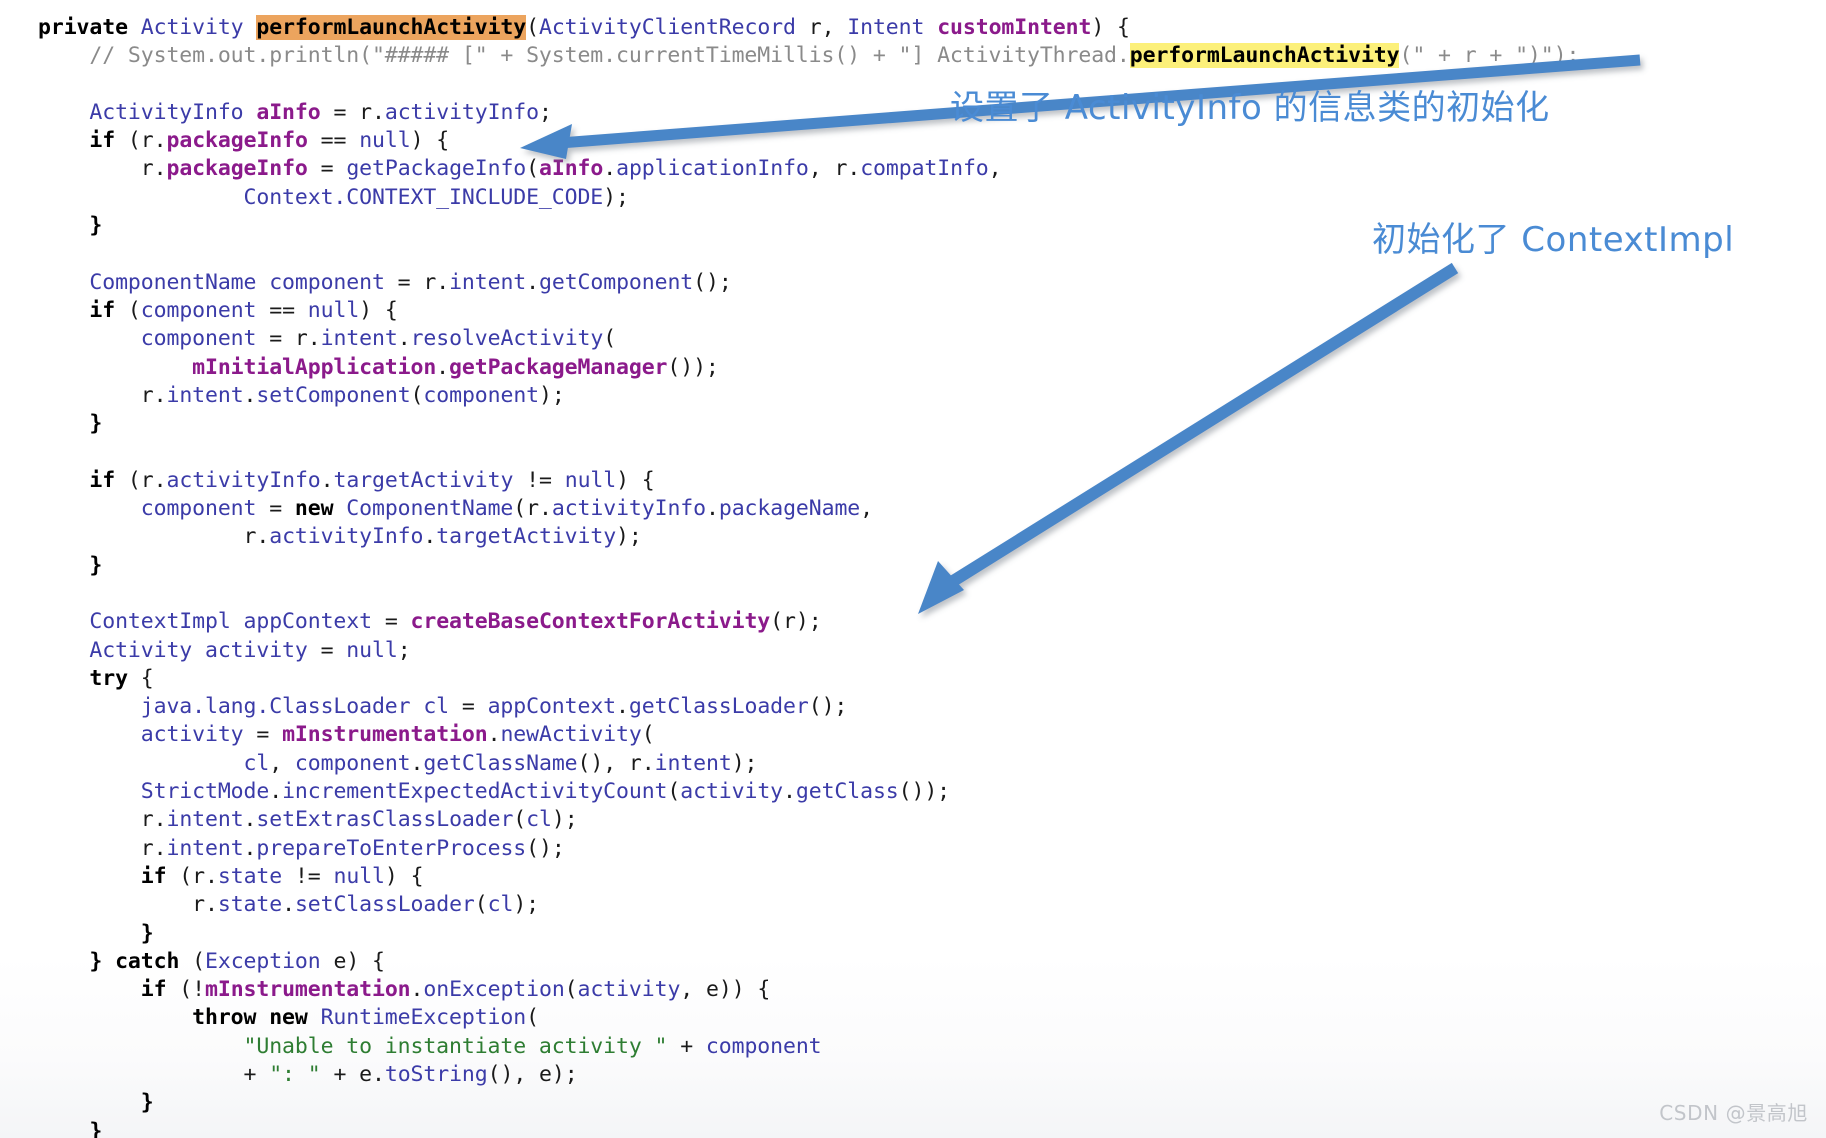  What do you see at coordinates (154, 792) in the screenshot?
I see `code-token: StrictMode` at bounding box center [154, 792].